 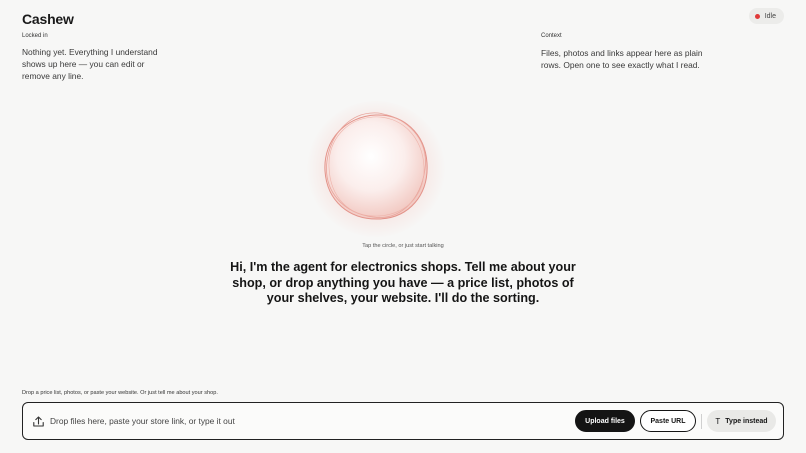 I want to click on composer-input, so click(x=215, y=421).